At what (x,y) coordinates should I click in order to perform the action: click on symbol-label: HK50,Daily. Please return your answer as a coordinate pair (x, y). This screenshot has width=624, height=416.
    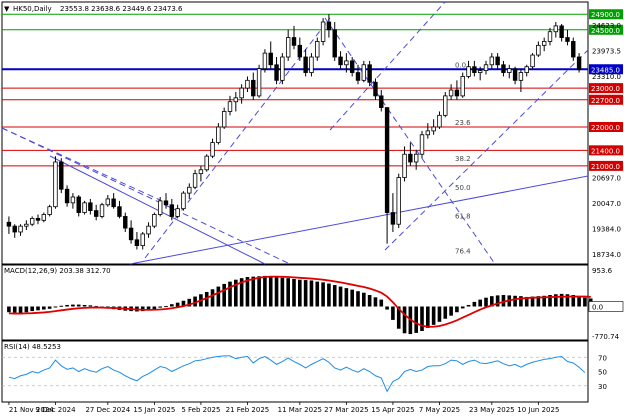
    Looking at the image, I should click on (32, 9).